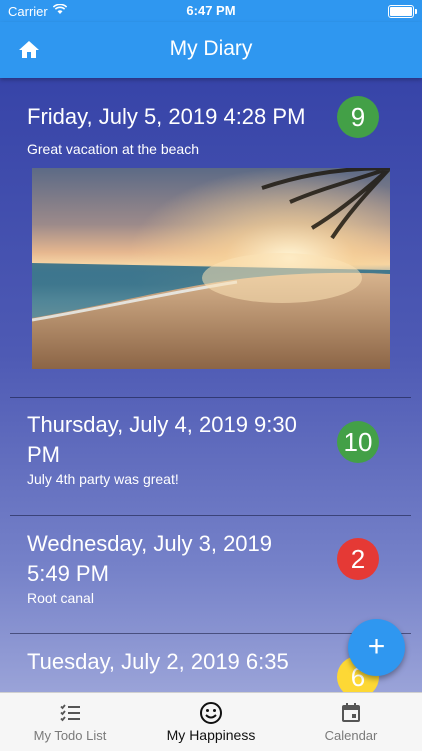 This screenshot has width=422, height=751. What do you see at coordinates (60, 598) in the screenshot?
I see `entry-note: Root canal` at bounding box center [60, 598].